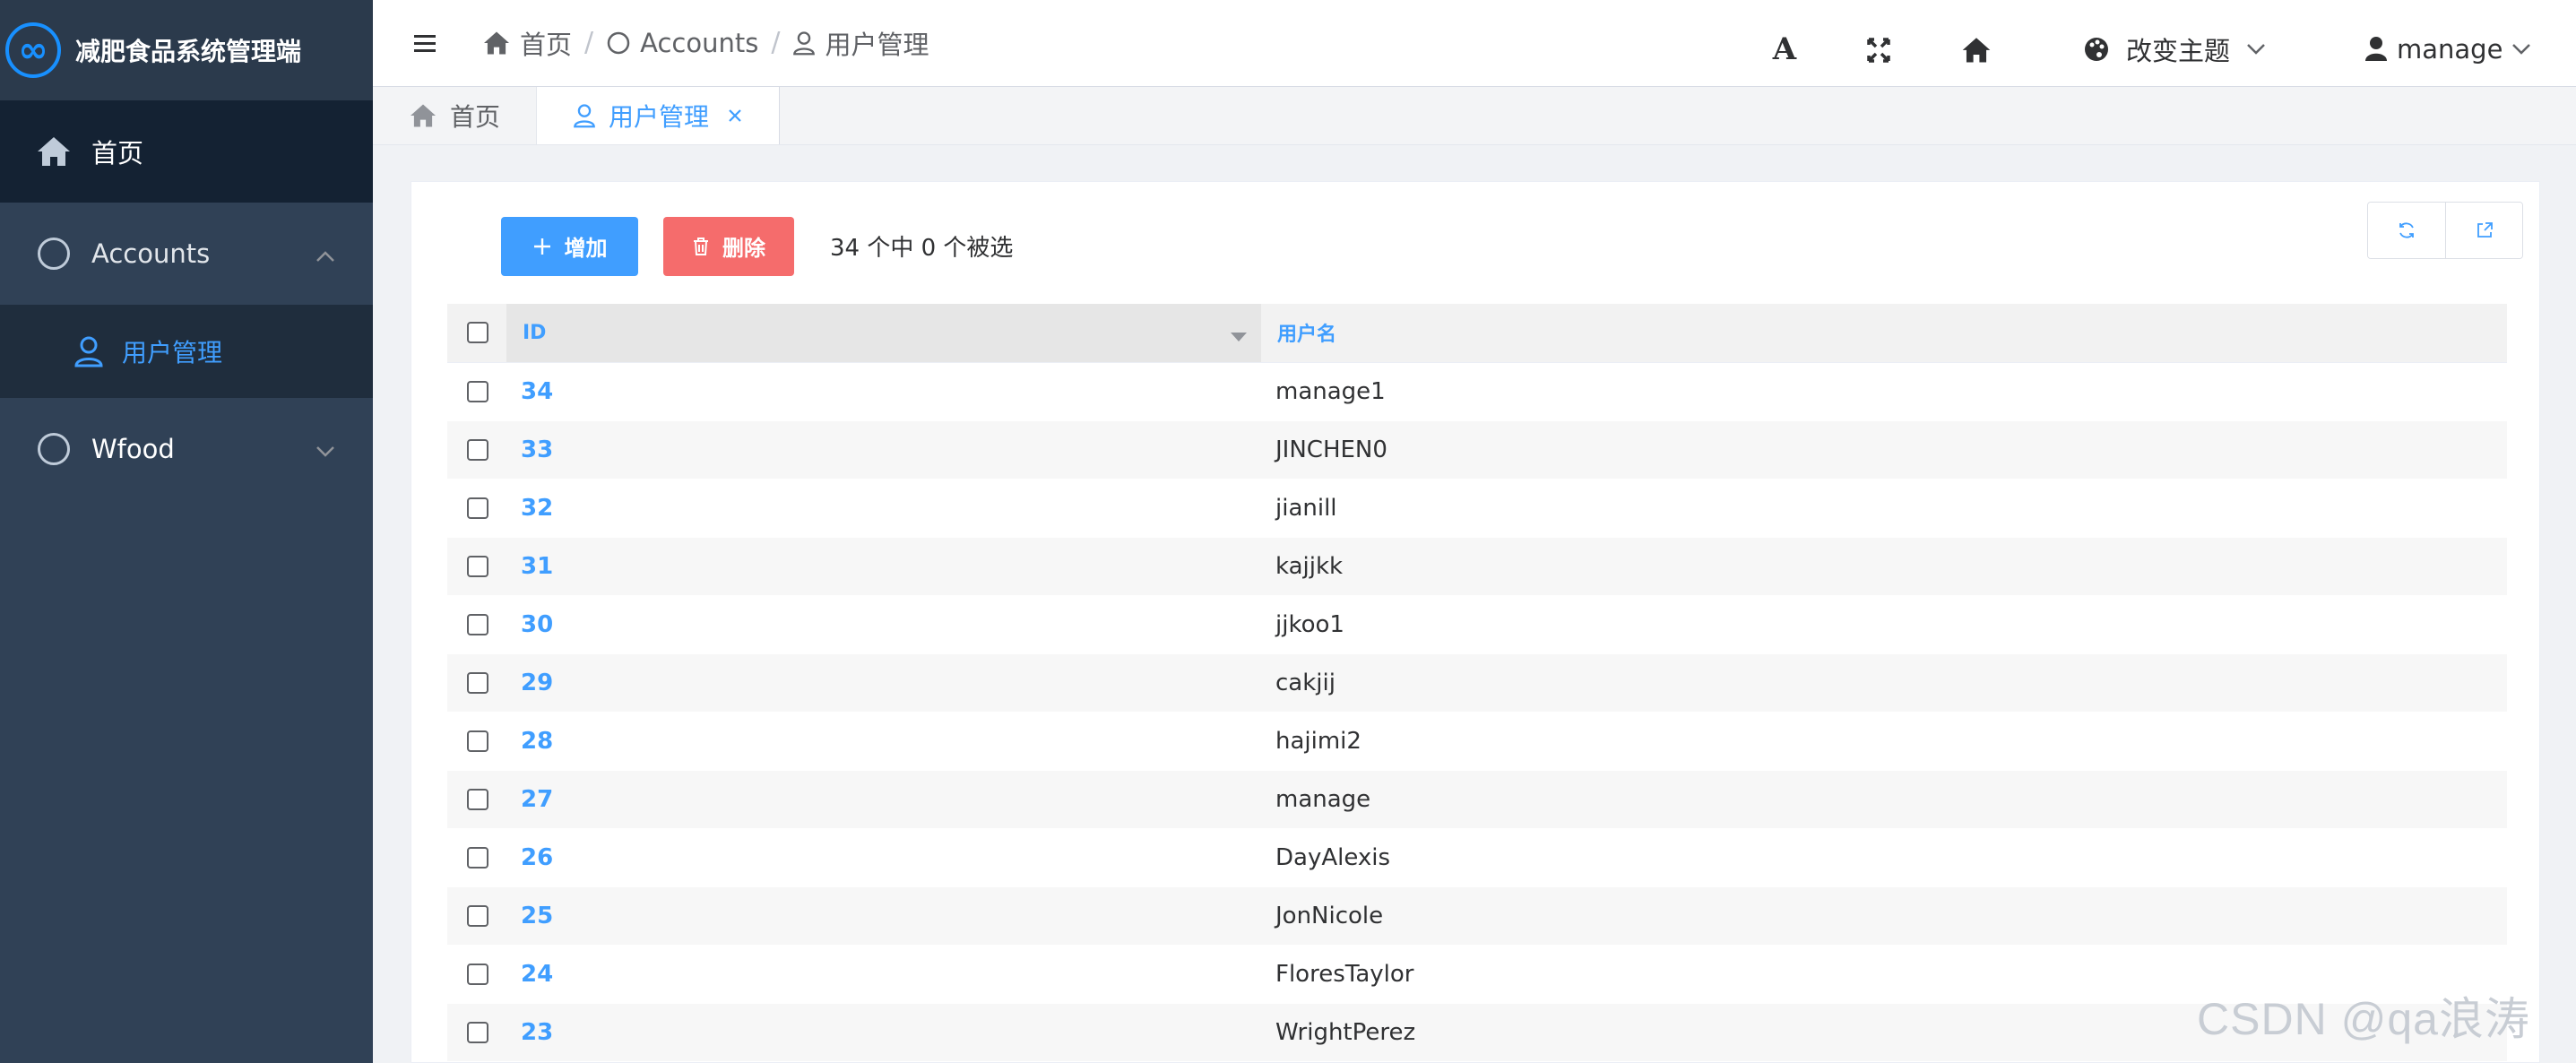 This screenshot has width=2576, height=1063. What do you see at coordinates (883, 1032) in the screenshot?
I see `id-cell: 23` at bounding box center [883, 1032].